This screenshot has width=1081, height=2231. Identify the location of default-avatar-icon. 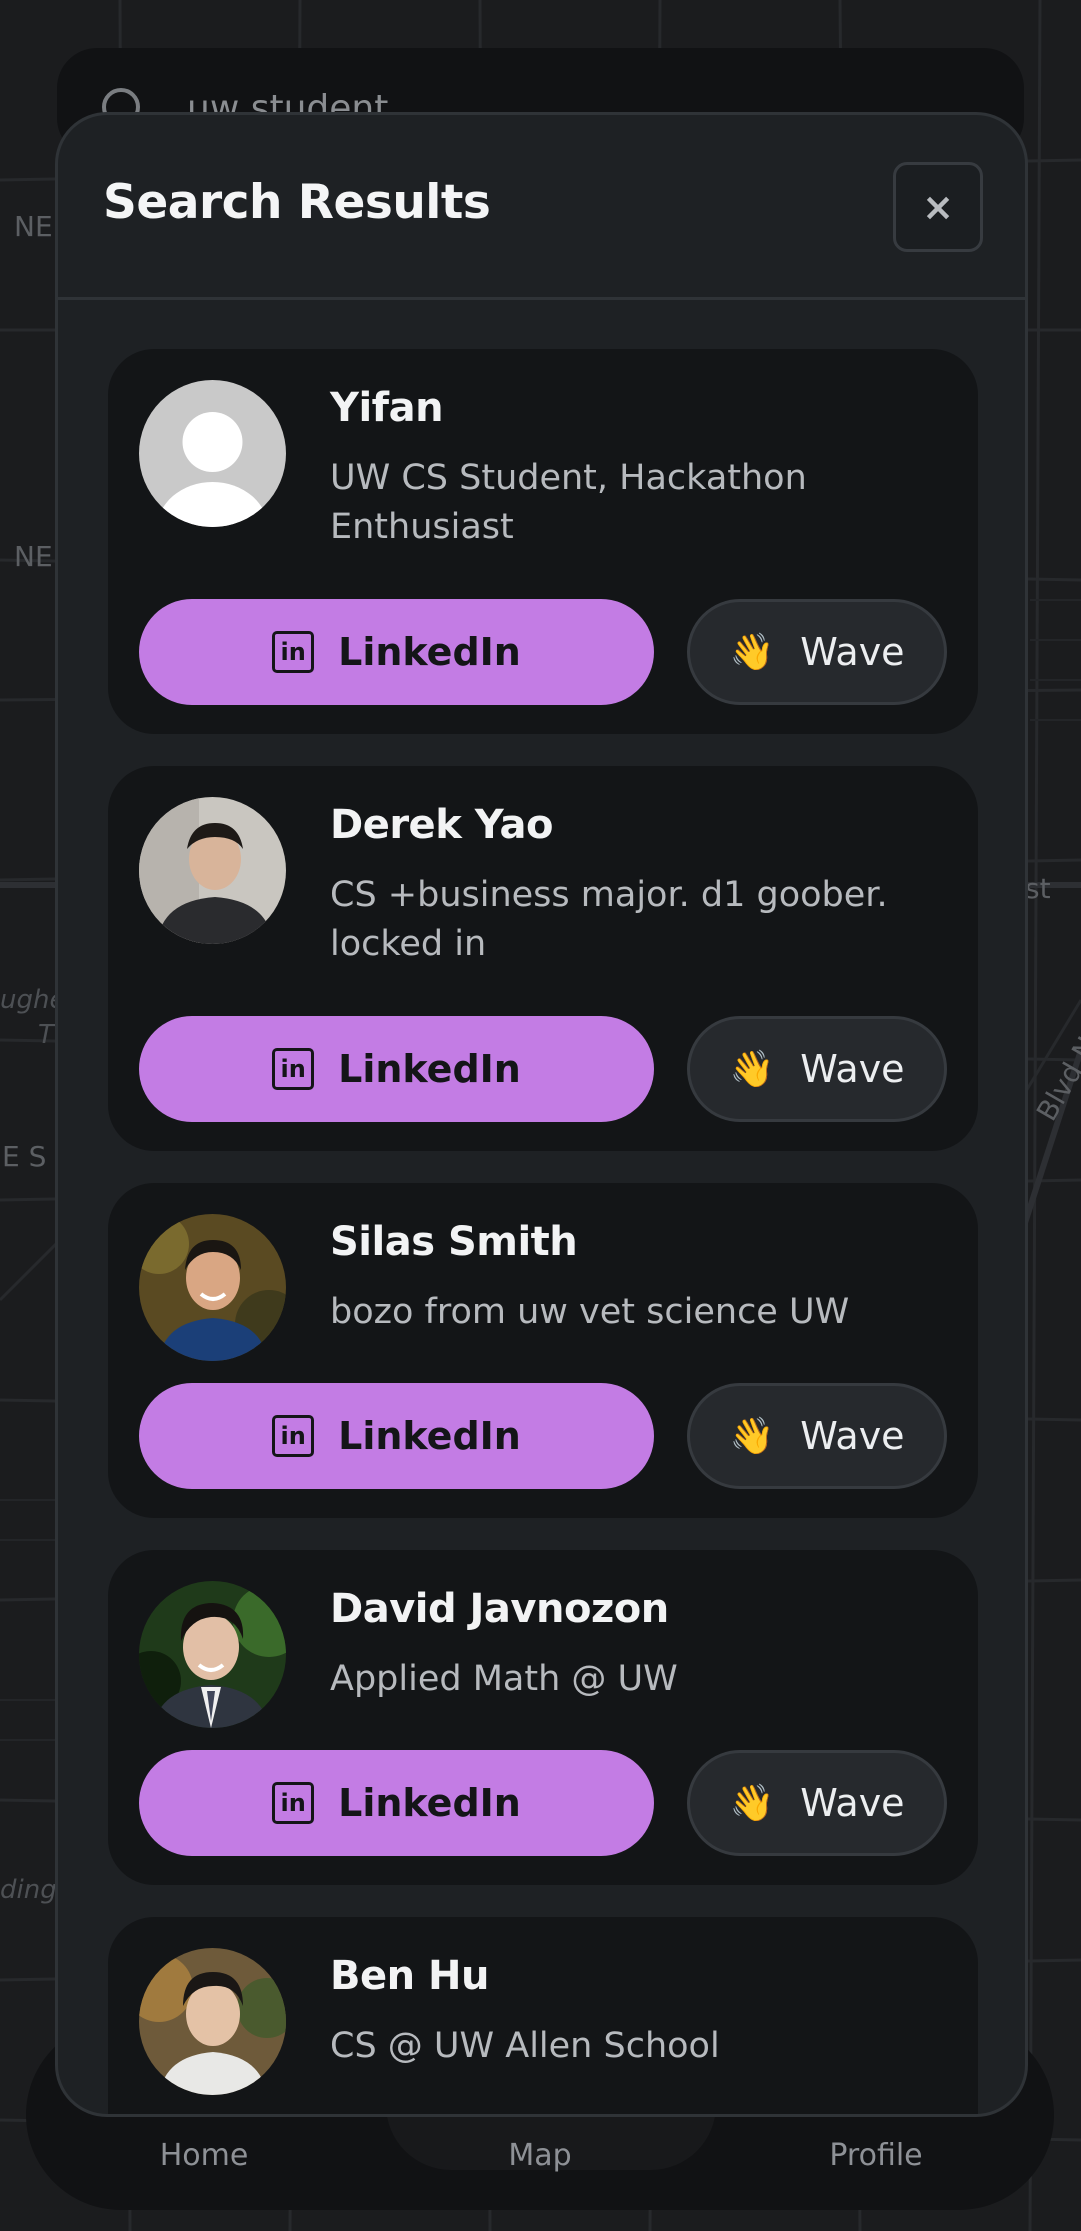
(212, 453).